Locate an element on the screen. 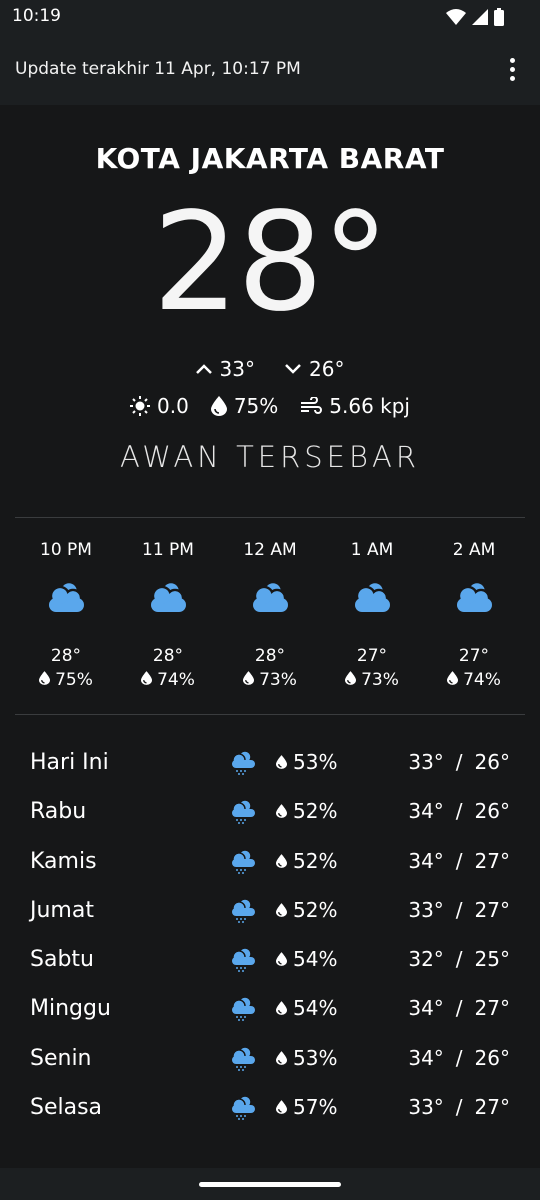  status-time: 10:19 is located at coordinates (36, 16).